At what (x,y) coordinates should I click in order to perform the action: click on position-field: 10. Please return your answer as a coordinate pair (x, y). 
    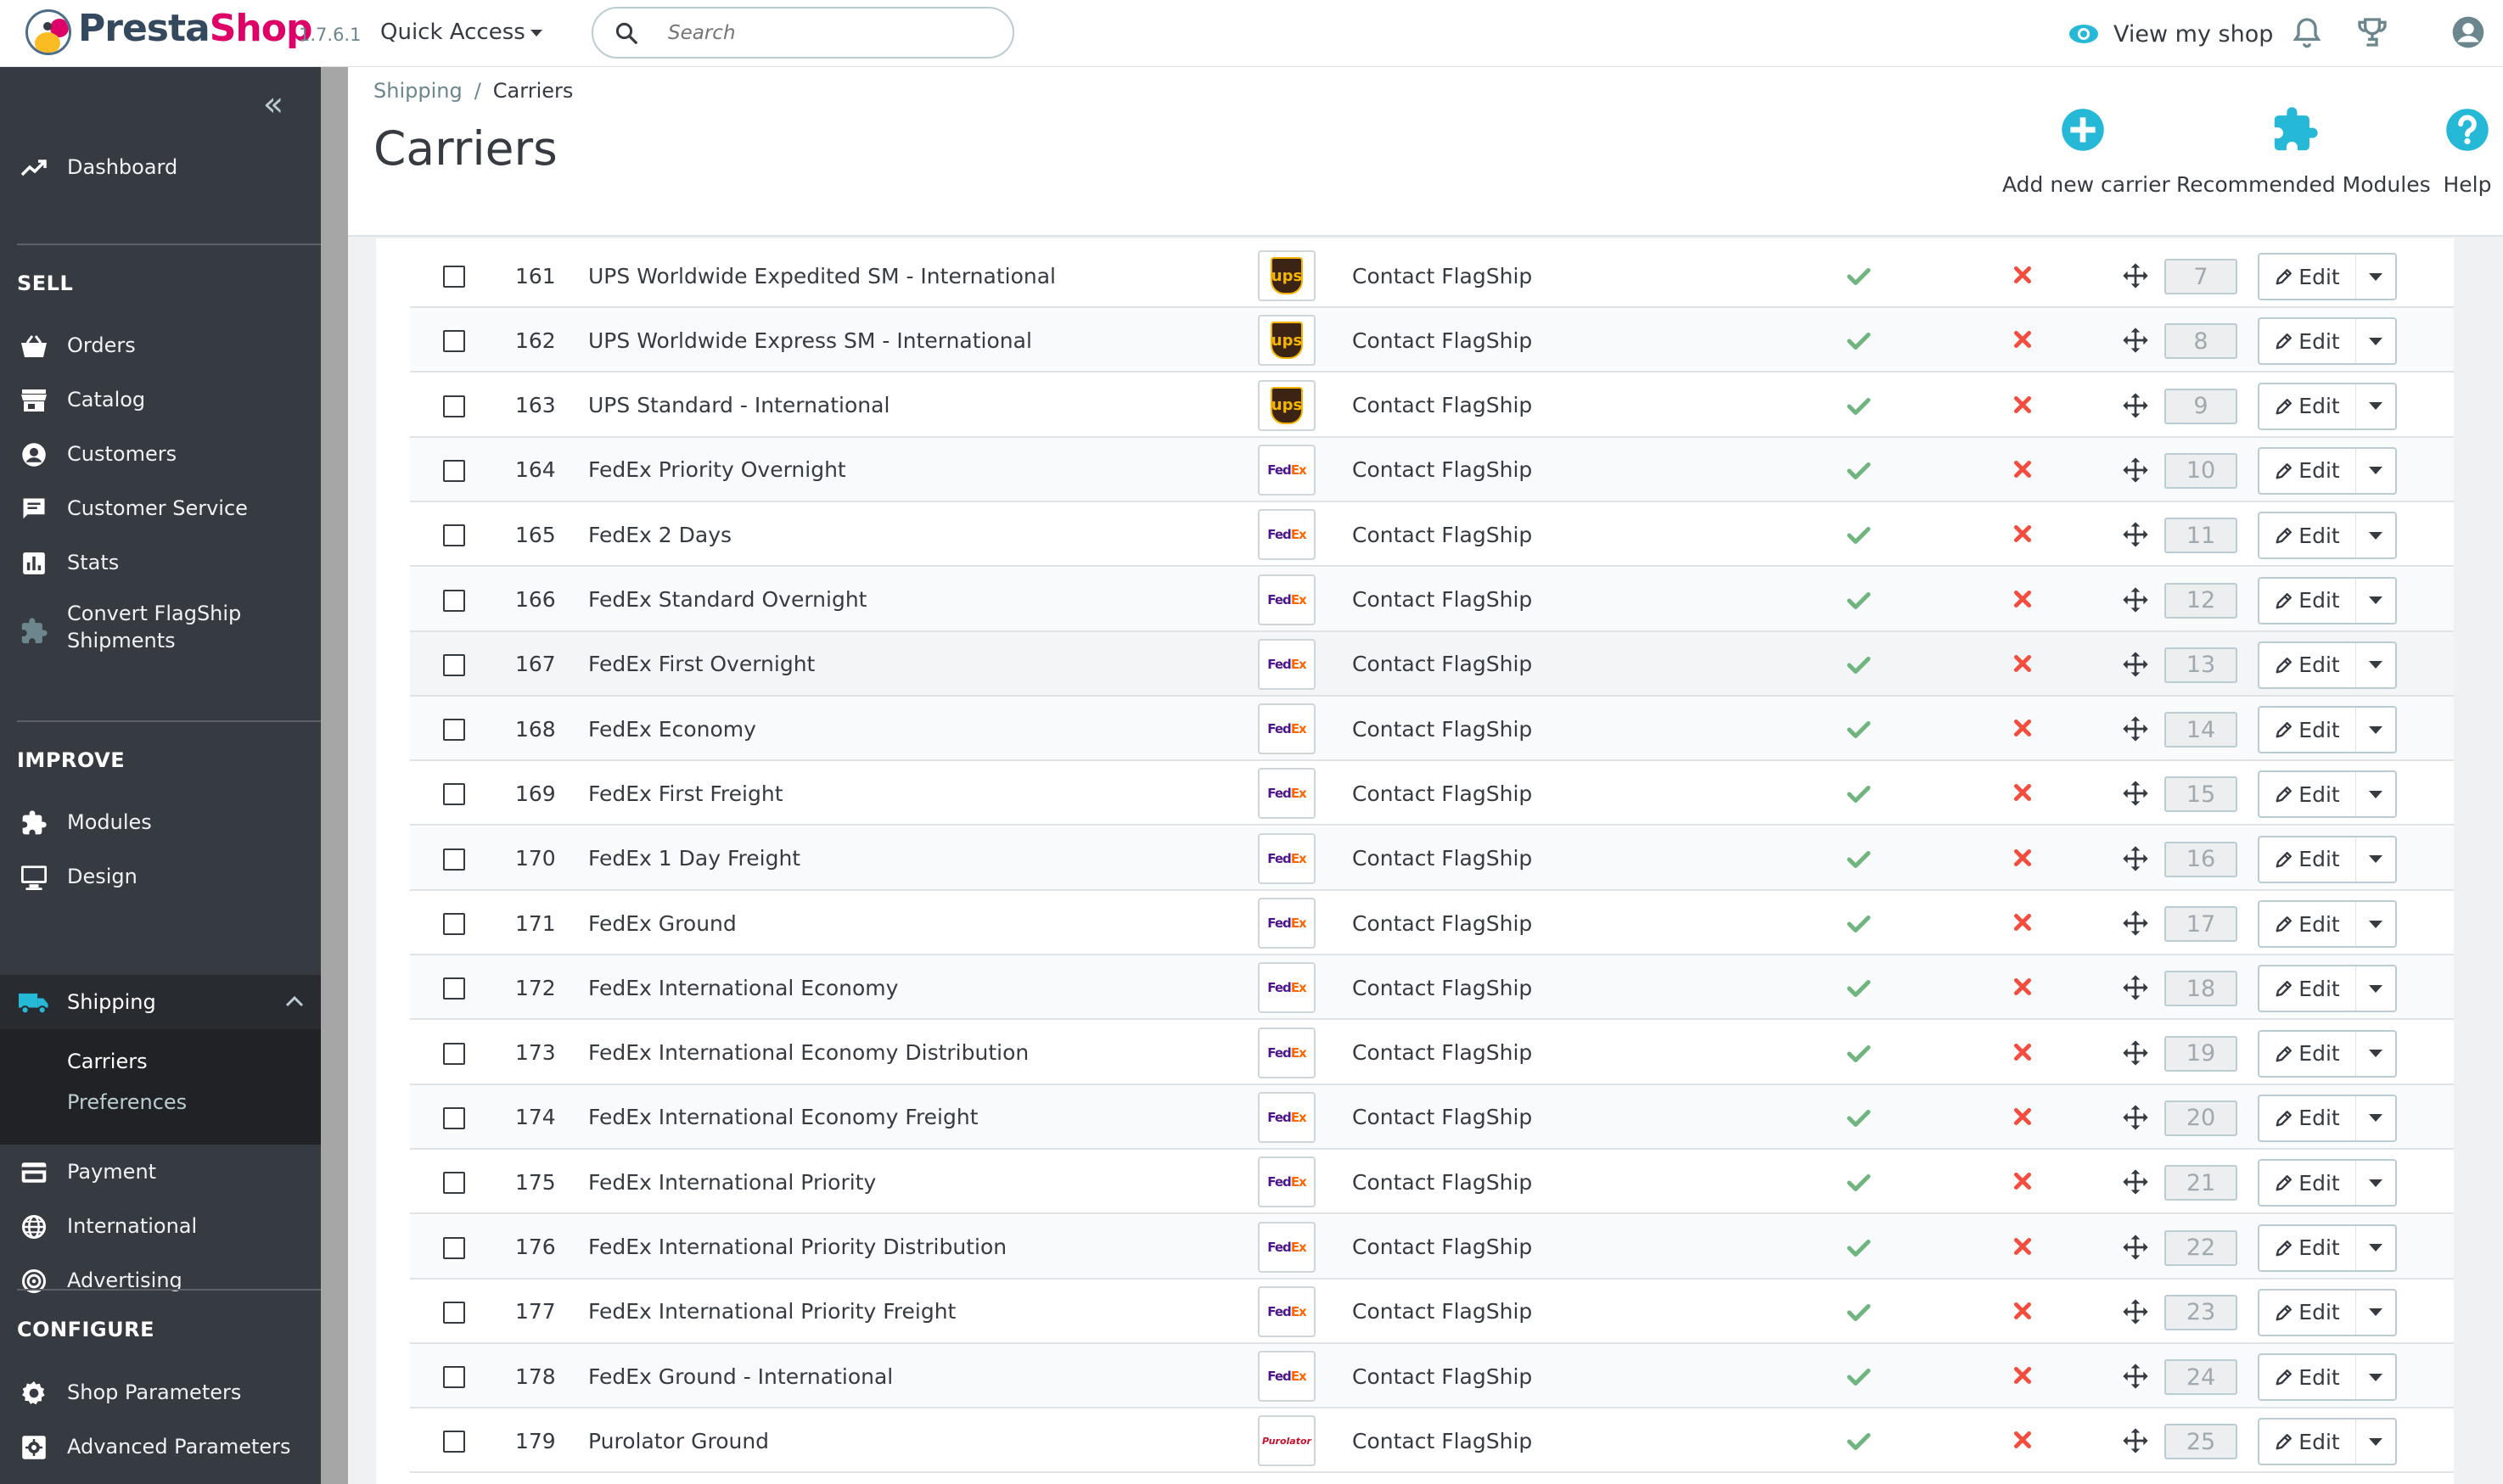
    Looking at the image, I should click on (2200, 470).